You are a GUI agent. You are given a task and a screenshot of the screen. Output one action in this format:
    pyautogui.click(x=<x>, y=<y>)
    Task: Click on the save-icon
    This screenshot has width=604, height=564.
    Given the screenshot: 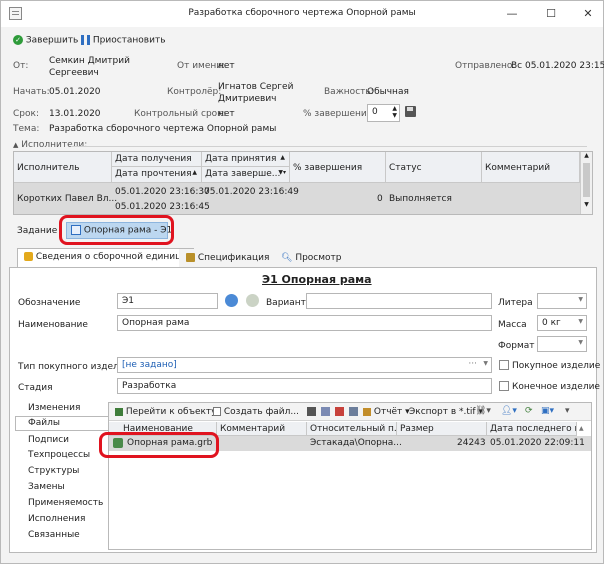 What is the action you would take?
    pyautogui.click(x=410, y=111)
    